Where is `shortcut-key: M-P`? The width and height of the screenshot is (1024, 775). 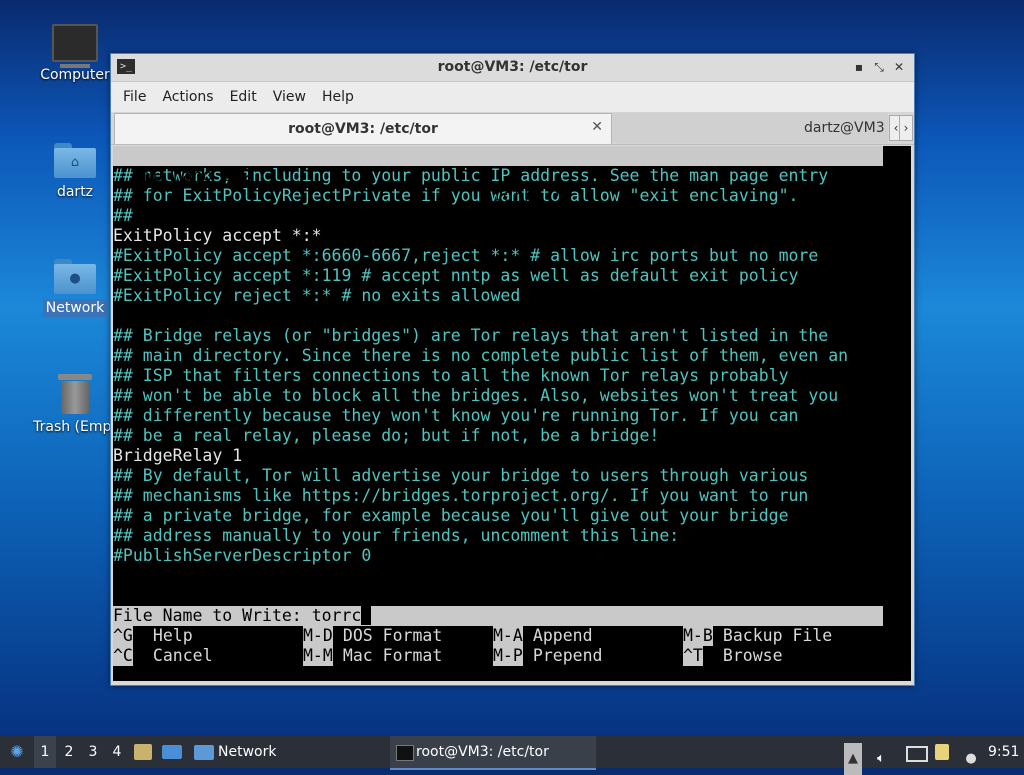 shortcut-key: M-P is located at coordinates (508, 656).